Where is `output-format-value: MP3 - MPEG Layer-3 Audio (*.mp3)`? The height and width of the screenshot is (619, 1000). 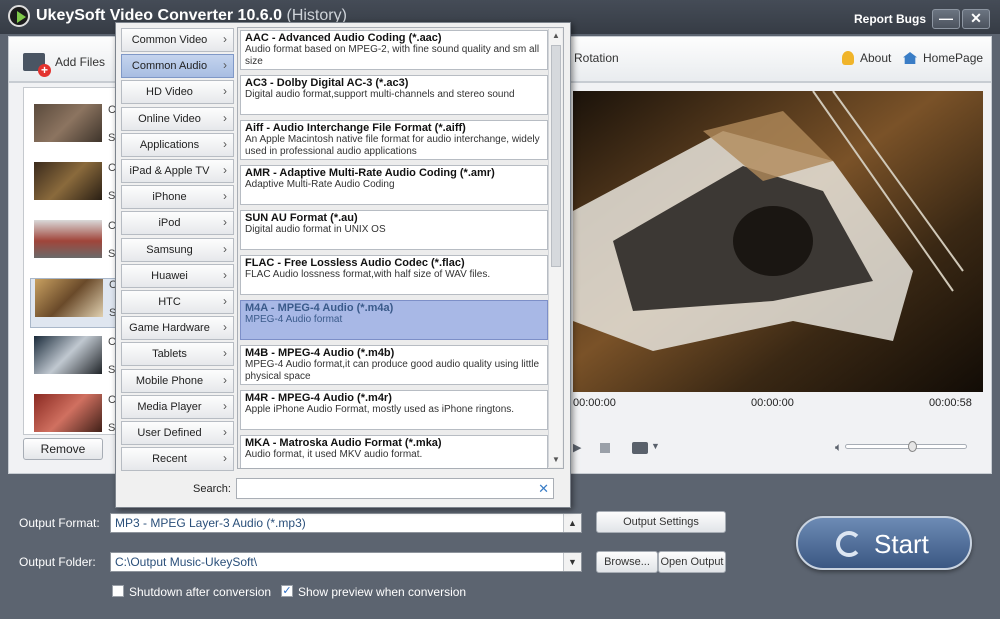
output-format-value: MP3 - MPEG Layer-3 Audio (*.mp3) is located at coordinates (210, 523).